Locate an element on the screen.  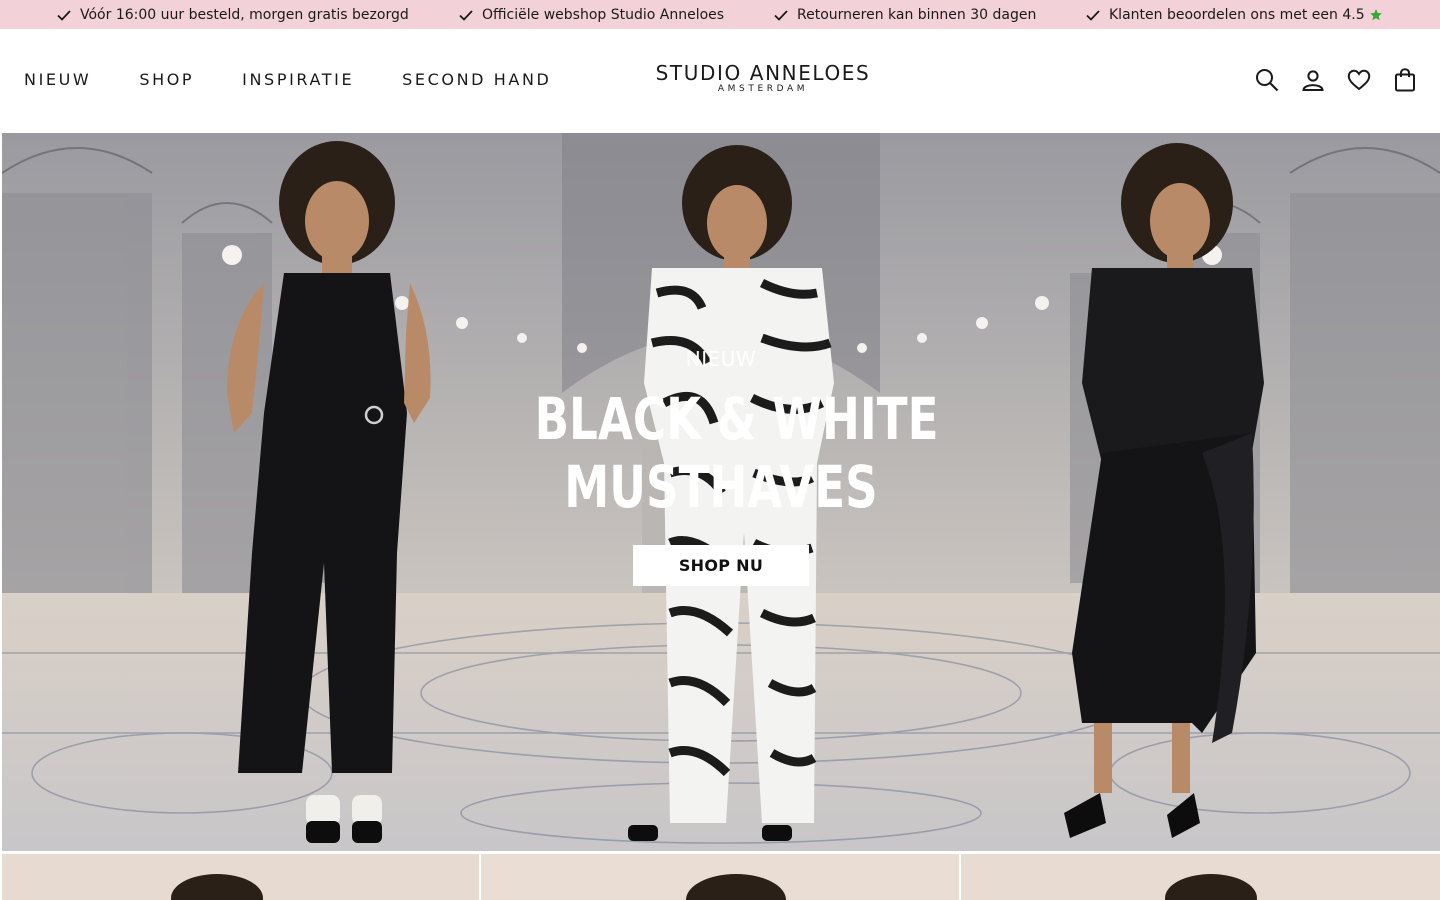
hero-title-line-1: BLACK & WHITE is located at coordinates (736, 419).